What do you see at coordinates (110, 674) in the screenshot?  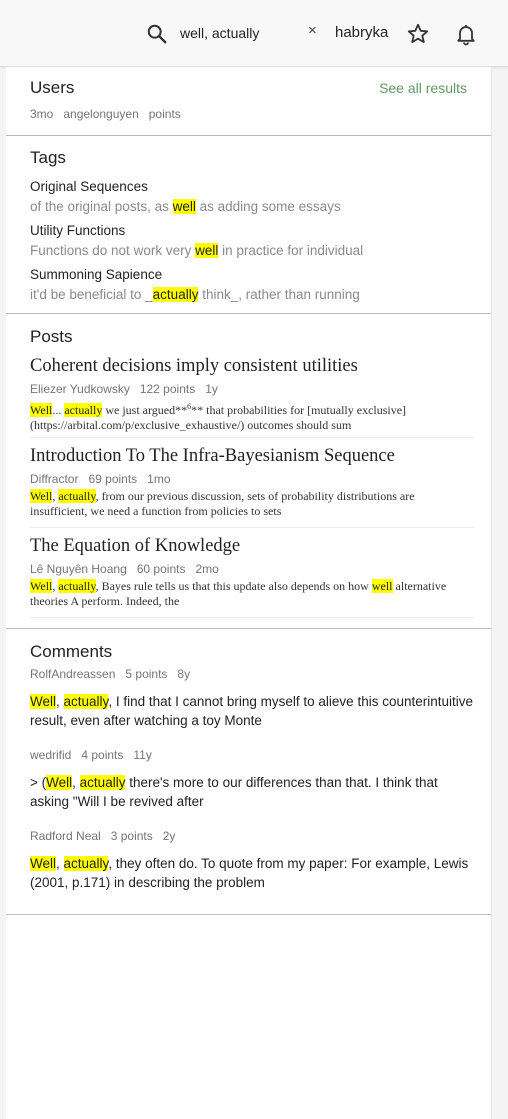 I see `comment-meta: RolfAndreassen 5 points 8y` at bounding box center [110, 674].